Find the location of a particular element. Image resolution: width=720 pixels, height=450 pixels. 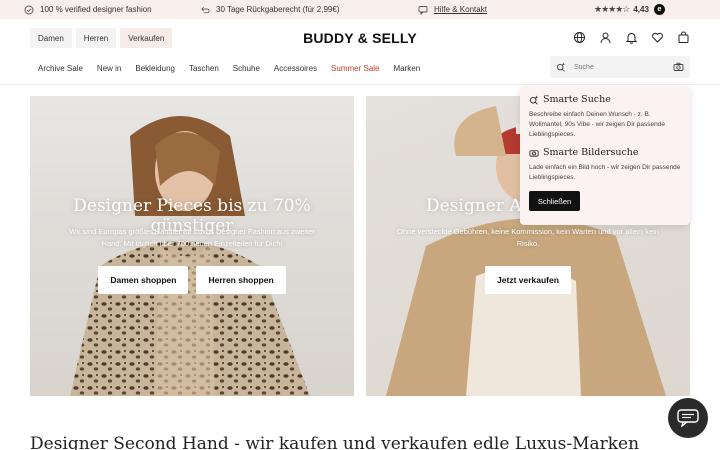

hero-women-buttons: Damen shoppen Herren shoppen is located at coordinates (192, 280).